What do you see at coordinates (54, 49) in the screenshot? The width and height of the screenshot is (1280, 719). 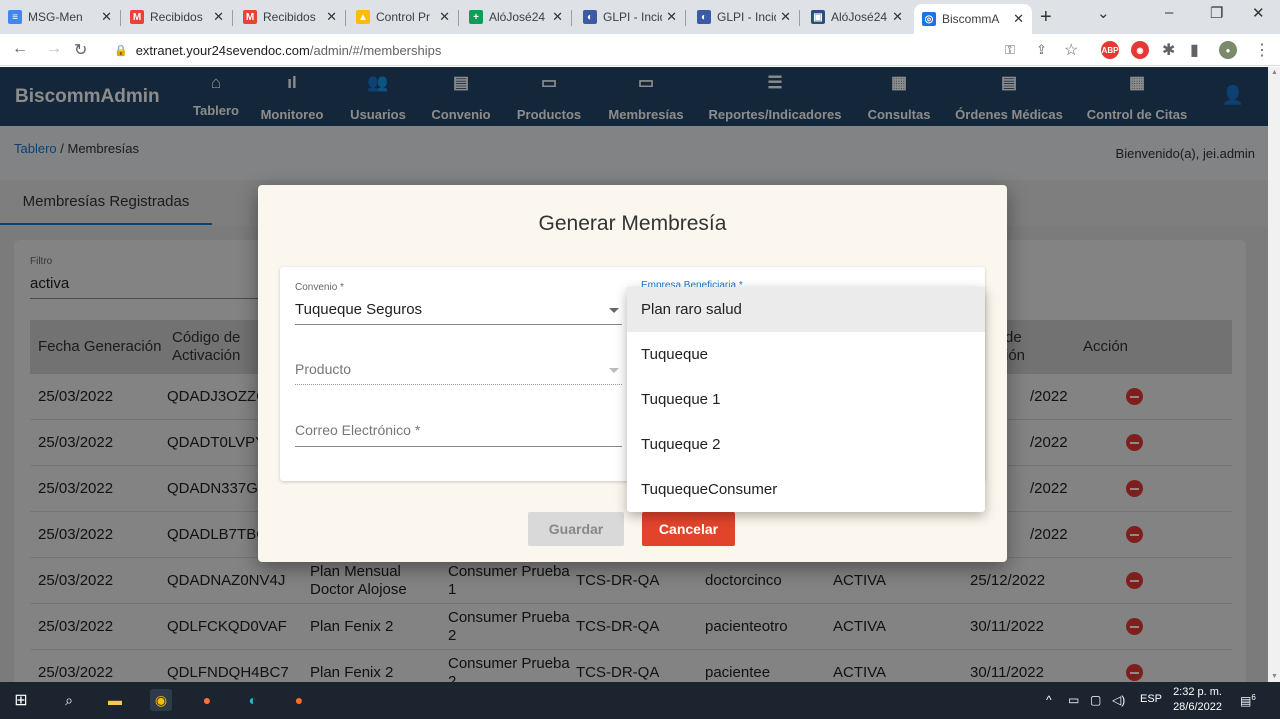 I see `forward-icon: →` at bounding box center [54, 49].